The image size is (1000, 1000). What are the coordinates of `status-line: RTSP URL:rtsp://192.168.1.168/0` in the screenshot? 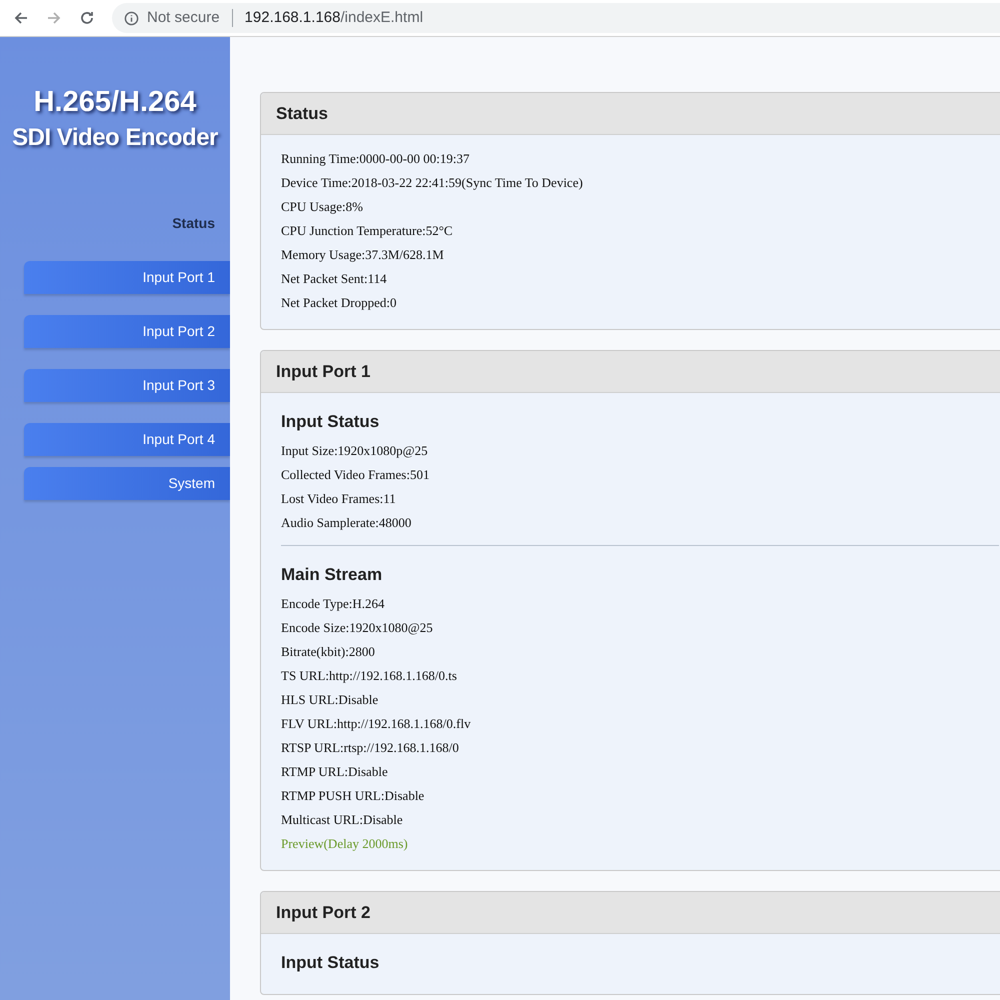 It's located at (370, 748).